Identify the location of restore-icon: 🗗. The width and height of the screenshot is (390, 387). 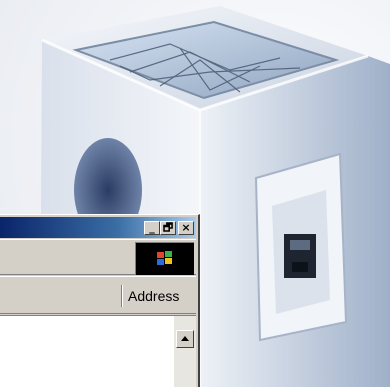
(168, 227).